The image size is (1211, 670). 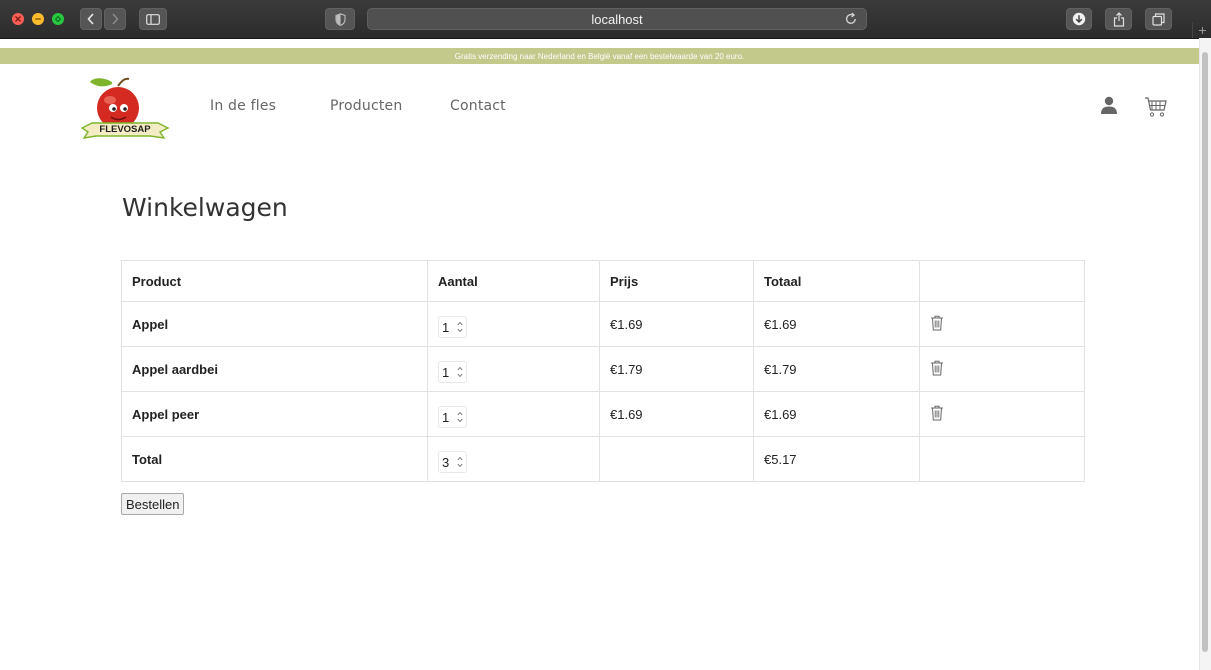 I want to click on share-button, so click(x=1118, y=19).